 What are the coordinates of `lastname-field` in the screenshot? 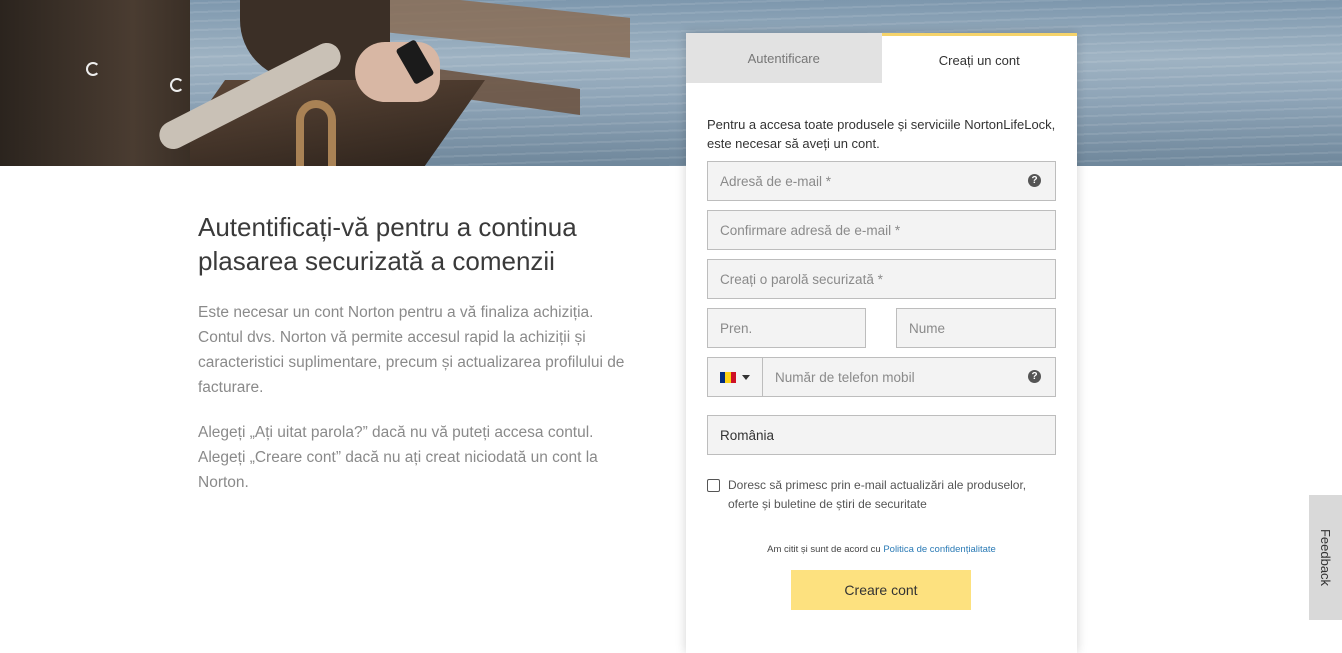 It's located at (982, 328).